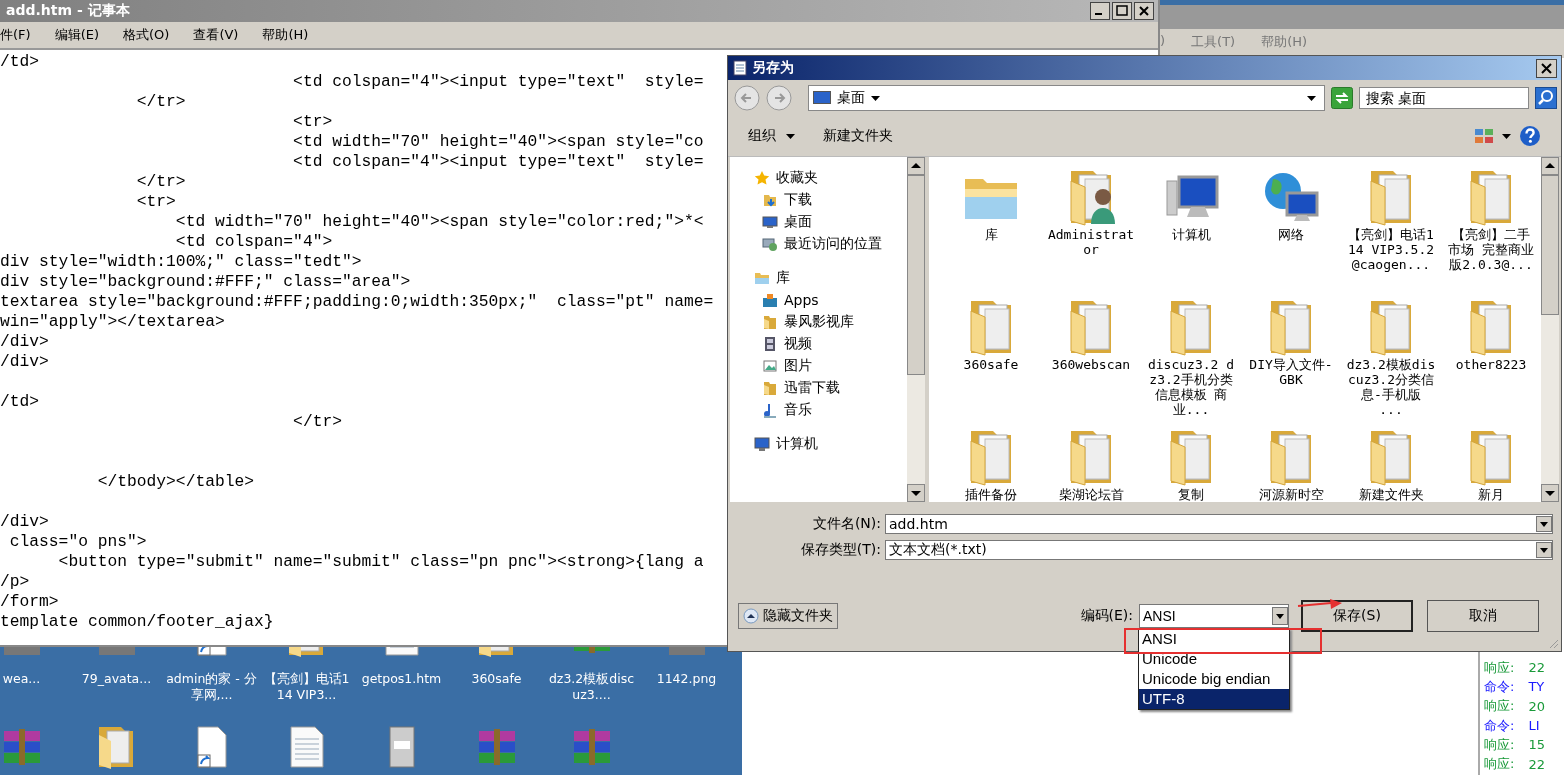 The height and width of the screenshot is (775, 1564). Describe the element at coordinates (1214, 699) in the screenshot. I see `dropdown-option: UTF-8` at that location.